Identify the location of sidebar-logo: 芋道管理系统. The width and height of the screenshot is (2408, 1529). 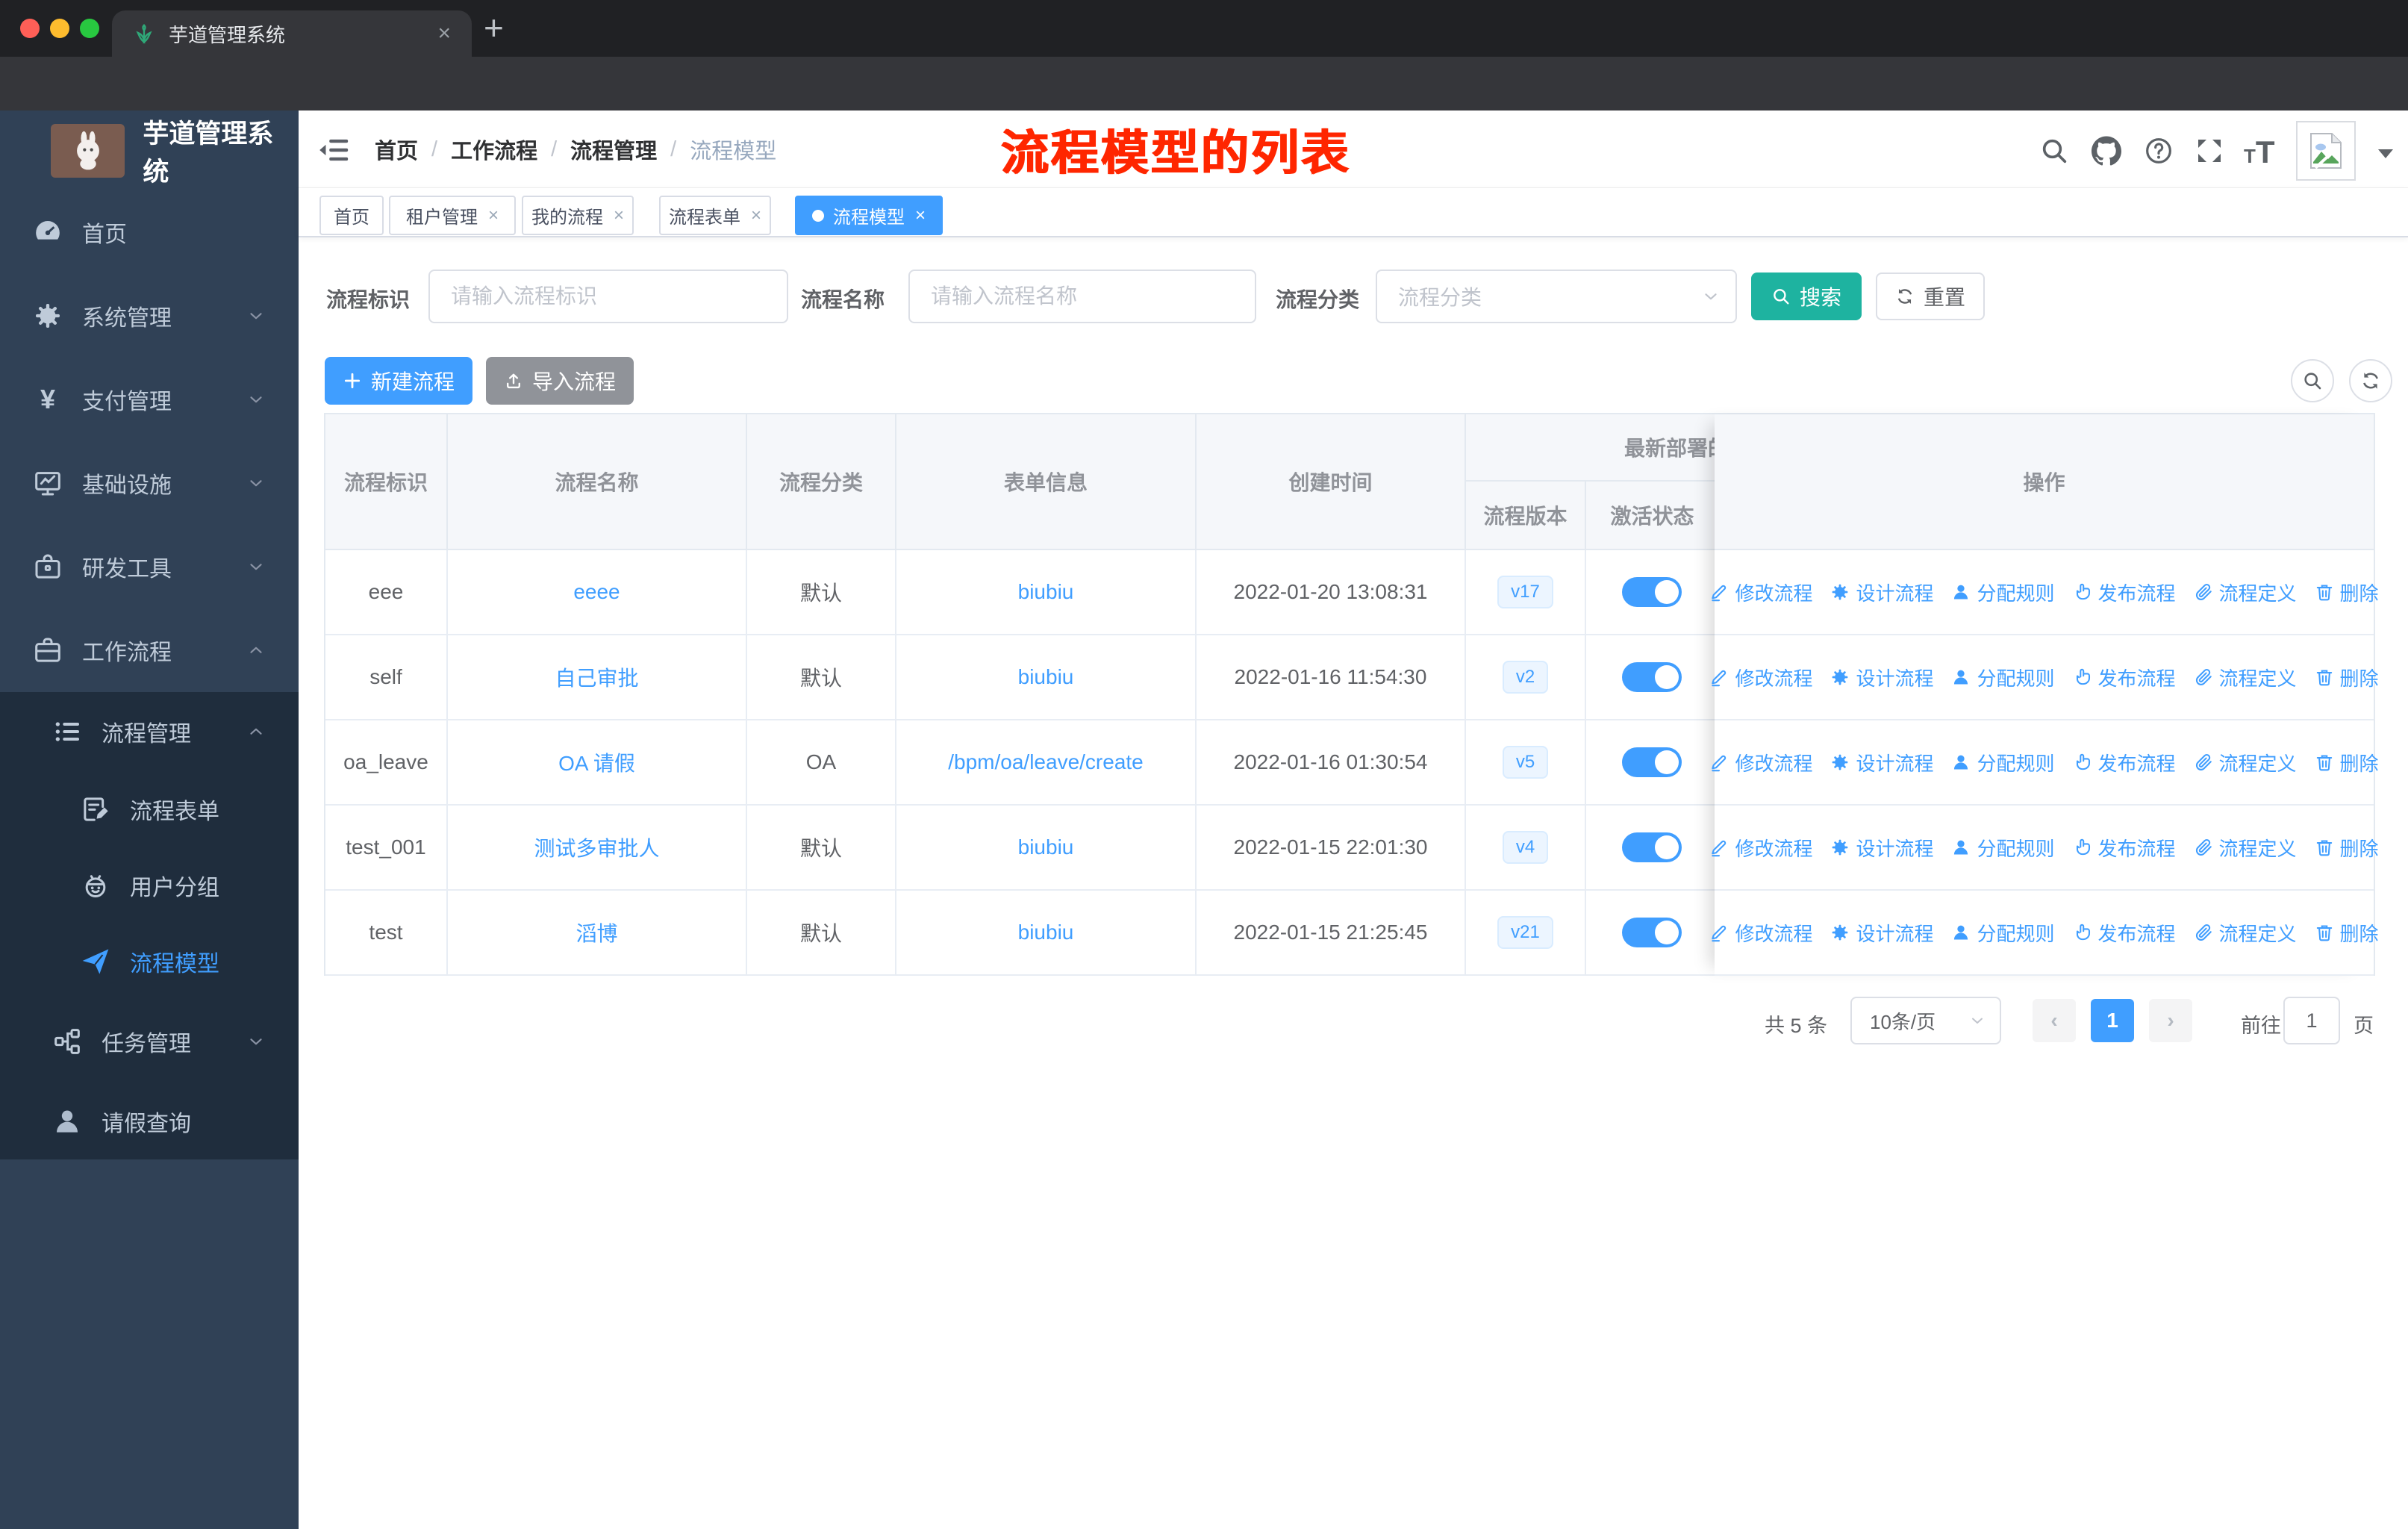
(149, 150).